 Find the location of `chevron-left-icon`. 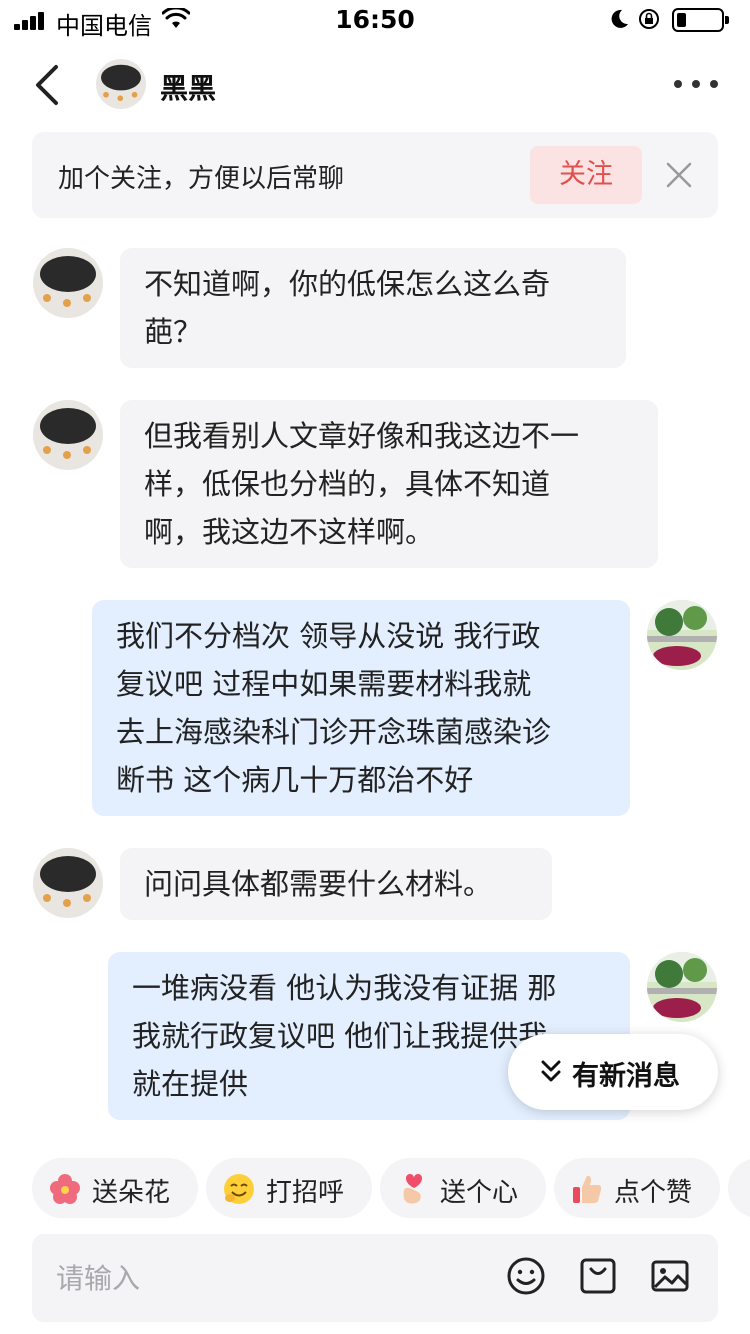

chevron-left-icon is located at coordinates (48, 85).